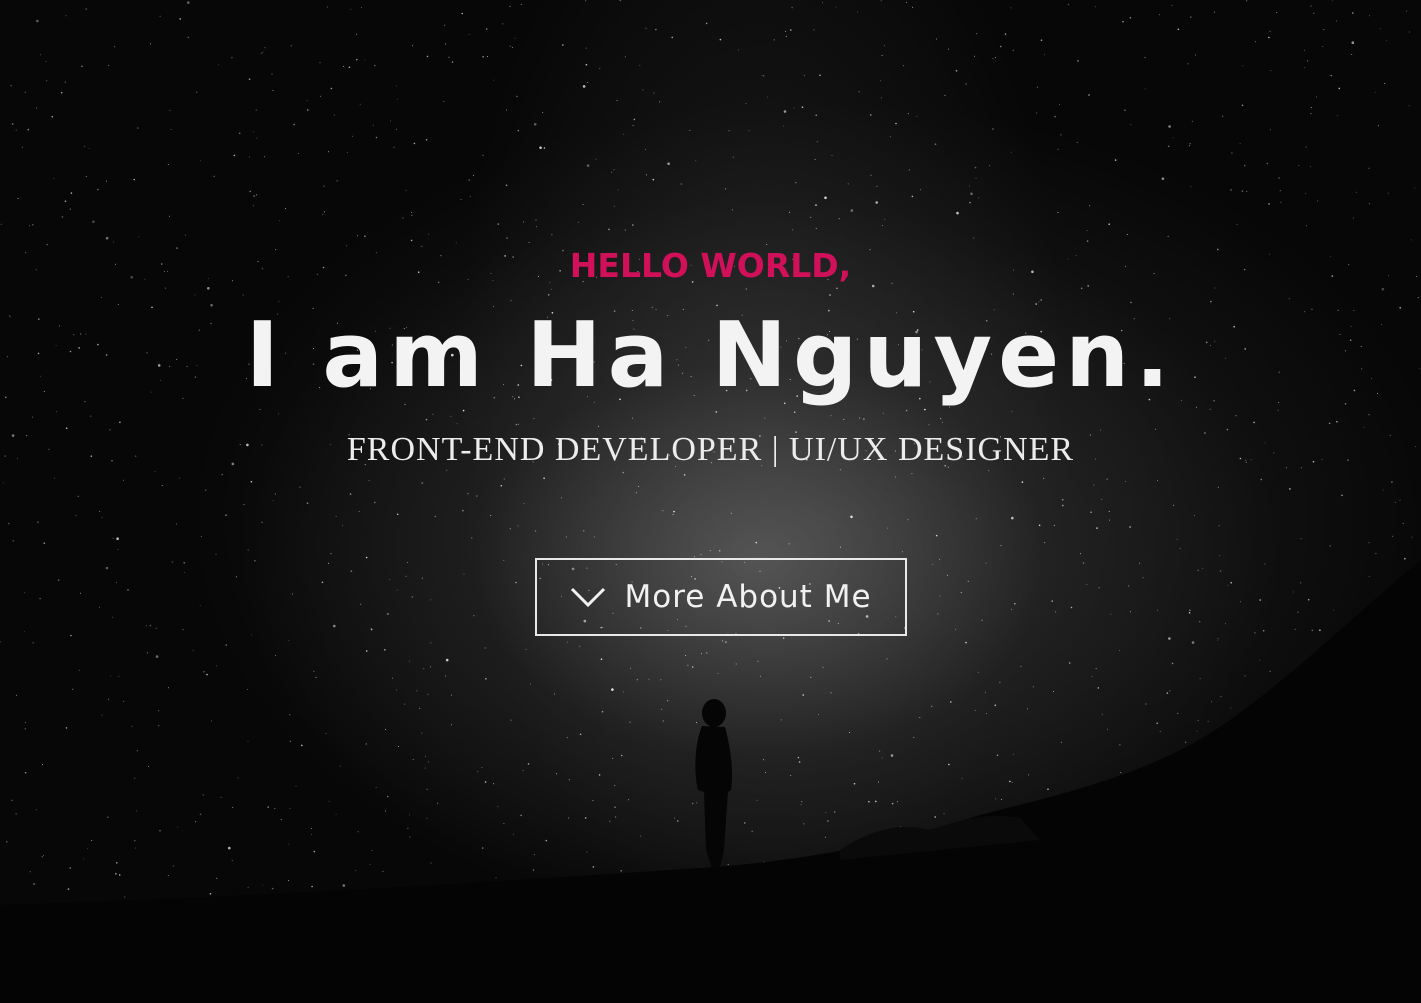  I want to click on chevron-down-icon, so click(588, 597).